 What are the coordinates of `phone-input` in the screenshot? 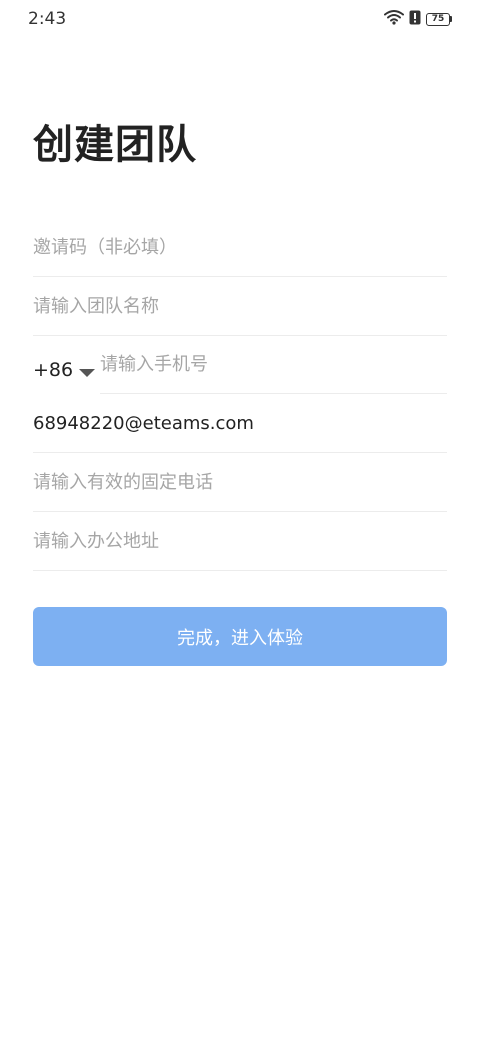 It's located at (273, 364).